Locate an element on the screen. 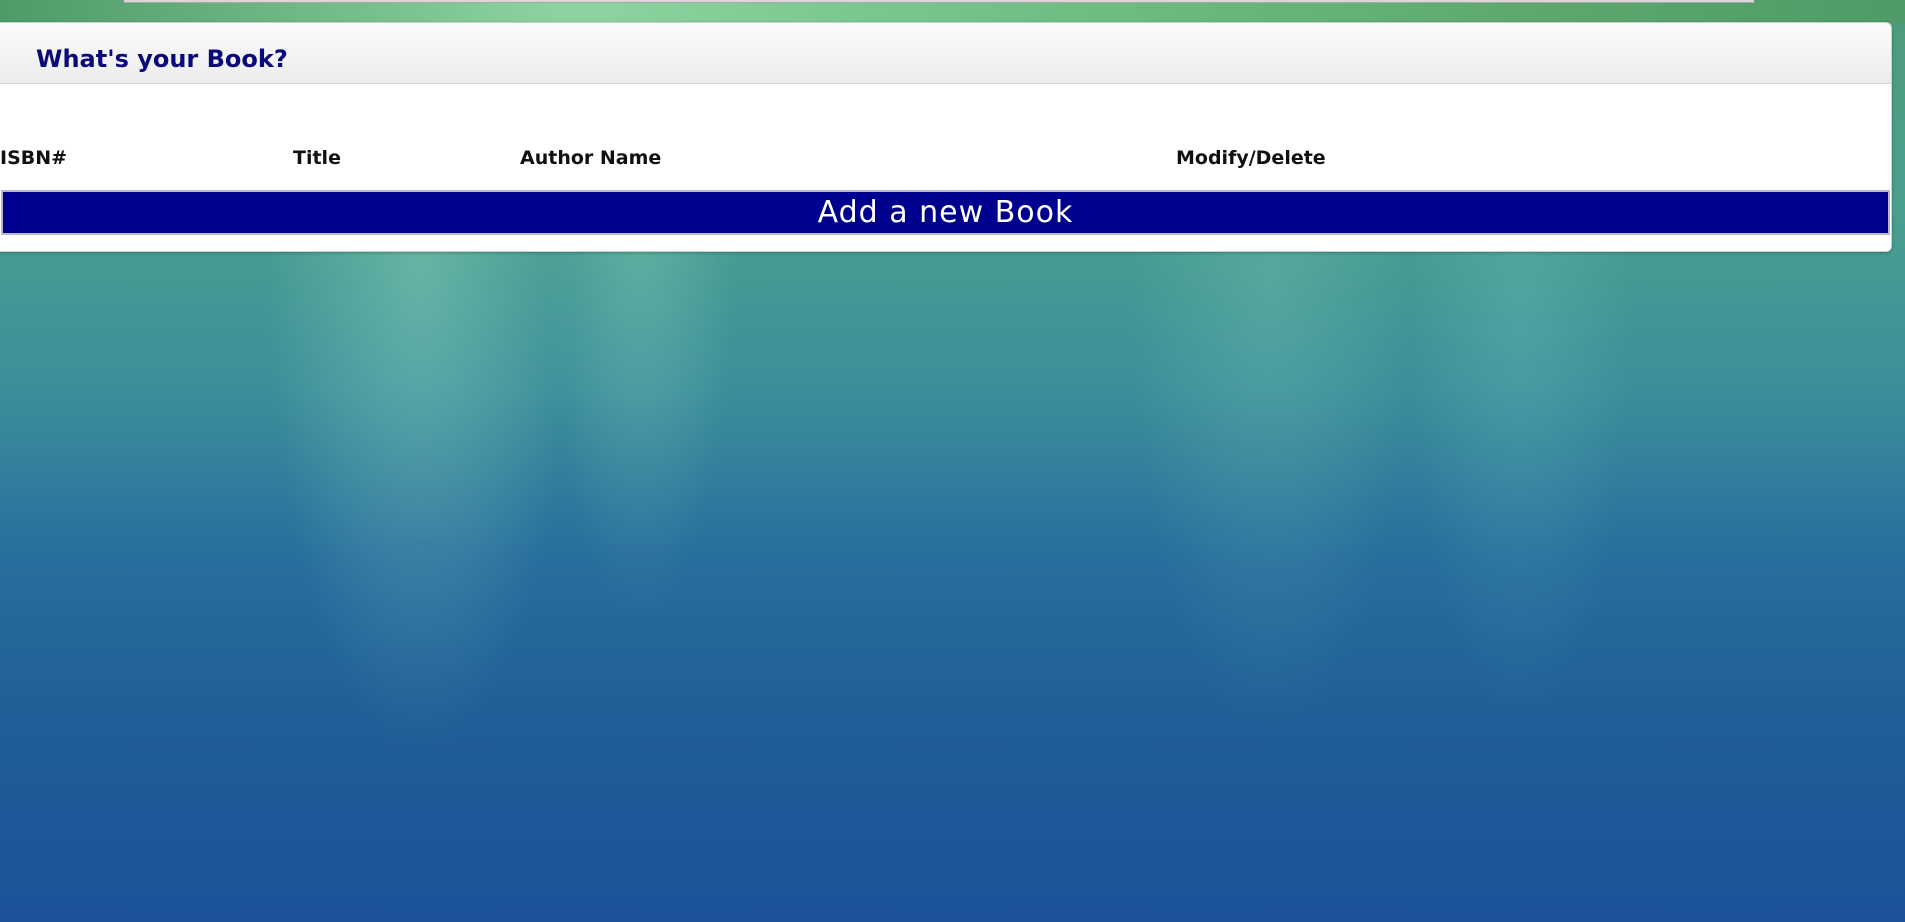 Image resolution: width=1905 pixels, height=922 pixels. column-header-modify-delete: Modify/Delete is located at coordinates (1251, 158).